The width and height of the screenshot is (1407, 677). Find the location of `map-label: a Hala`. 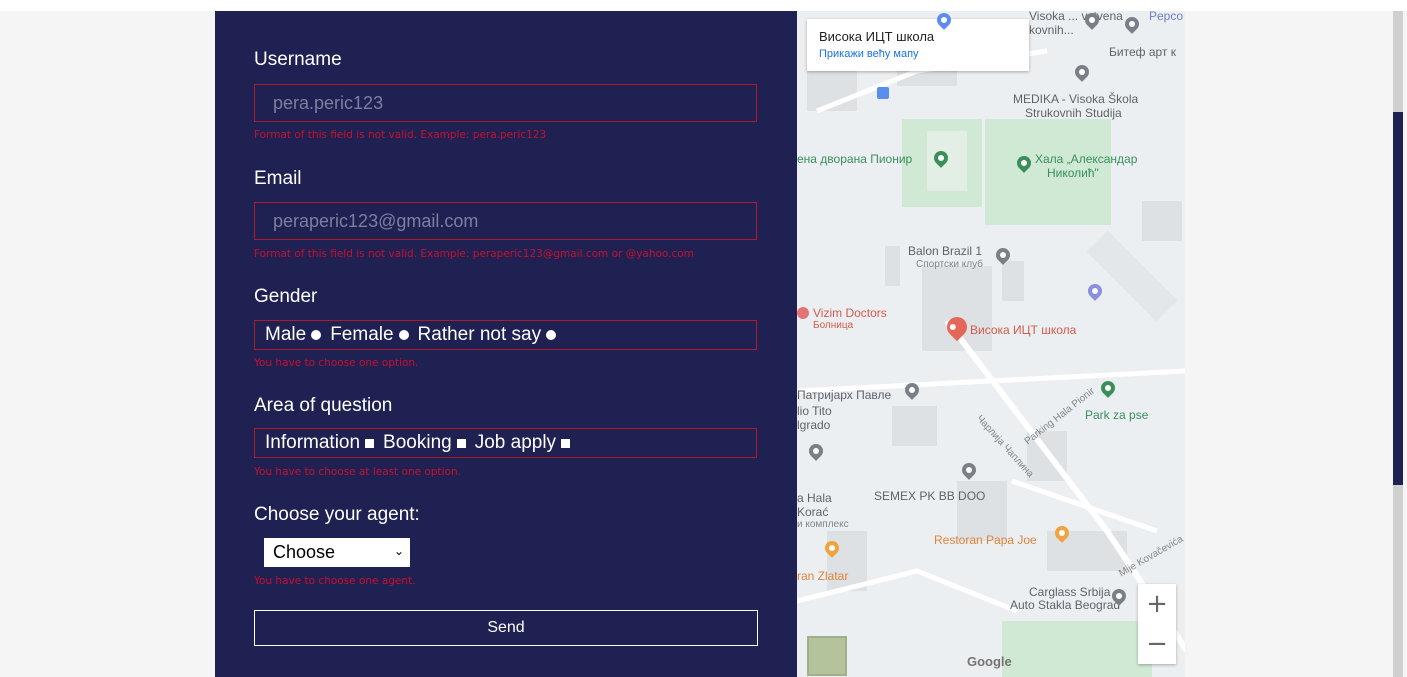

map-label: a Hala is located at coordinates (814, 498).